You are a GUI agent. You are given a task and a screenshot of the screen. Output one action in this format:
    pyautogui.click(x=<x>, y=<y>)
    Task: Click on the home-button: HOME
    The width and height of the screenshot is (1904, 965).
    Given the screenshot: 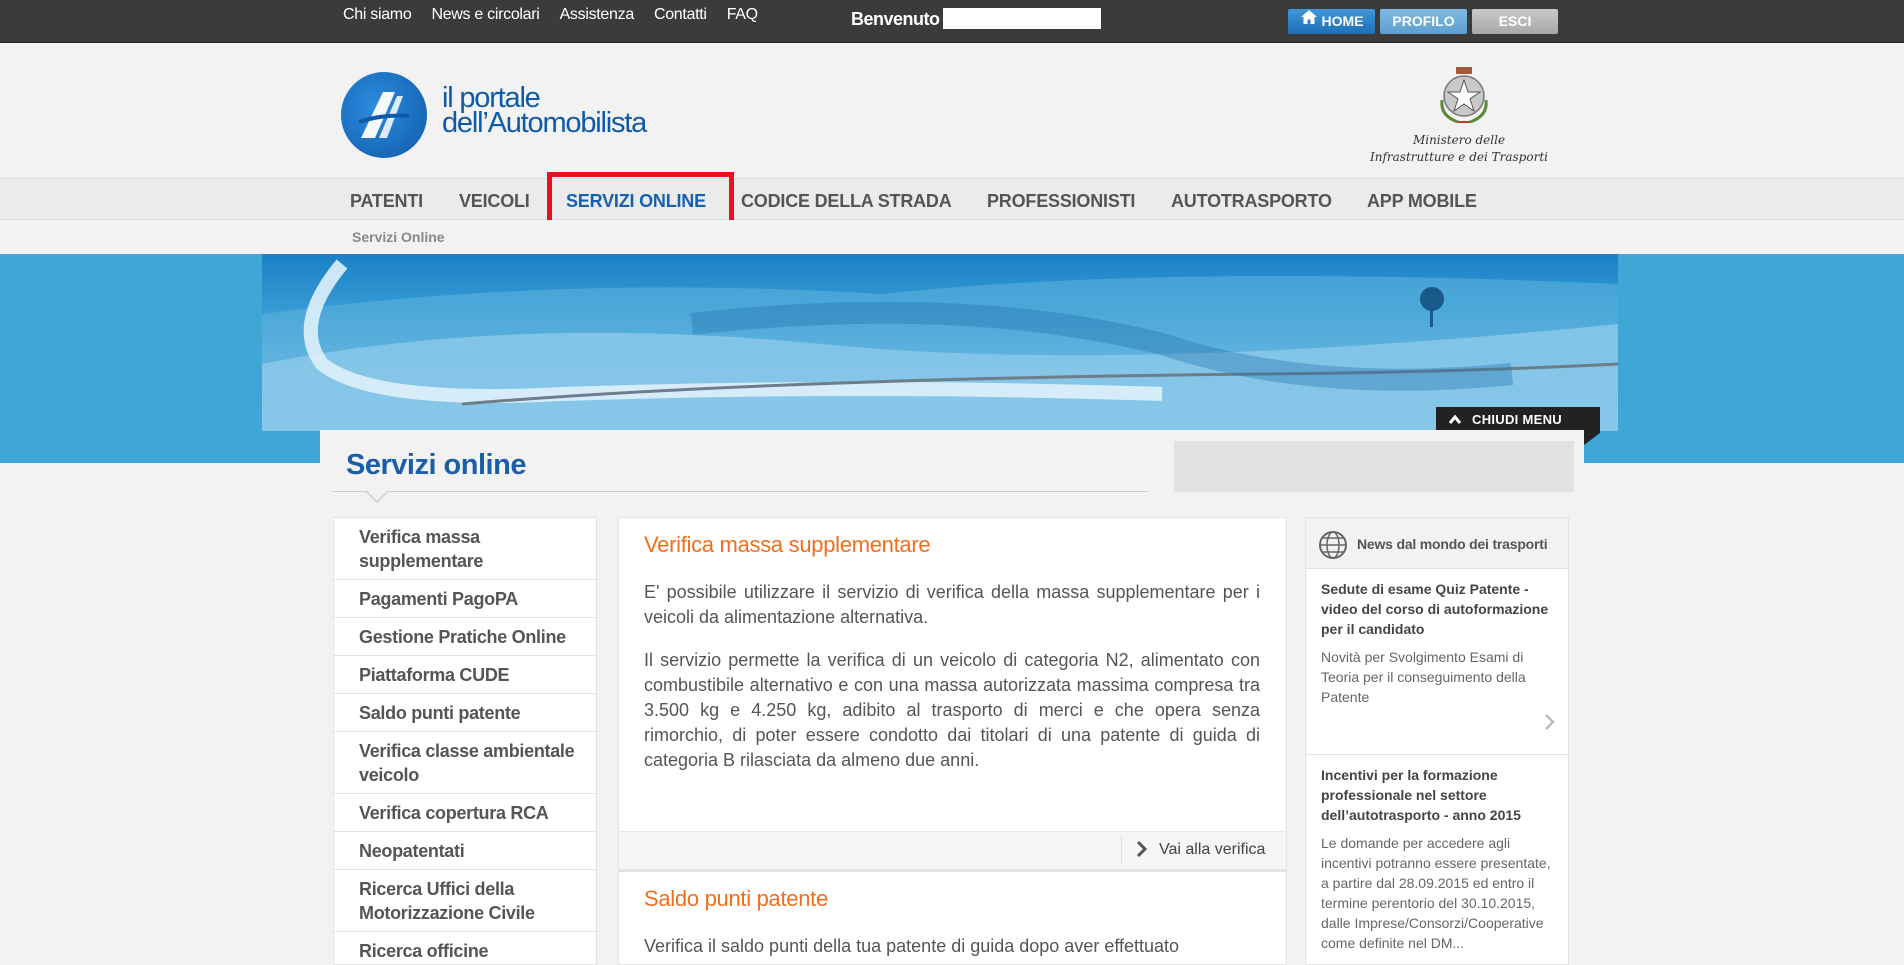 What is the action you would take?
    pyautogui.click(x=1331, y=21)
    